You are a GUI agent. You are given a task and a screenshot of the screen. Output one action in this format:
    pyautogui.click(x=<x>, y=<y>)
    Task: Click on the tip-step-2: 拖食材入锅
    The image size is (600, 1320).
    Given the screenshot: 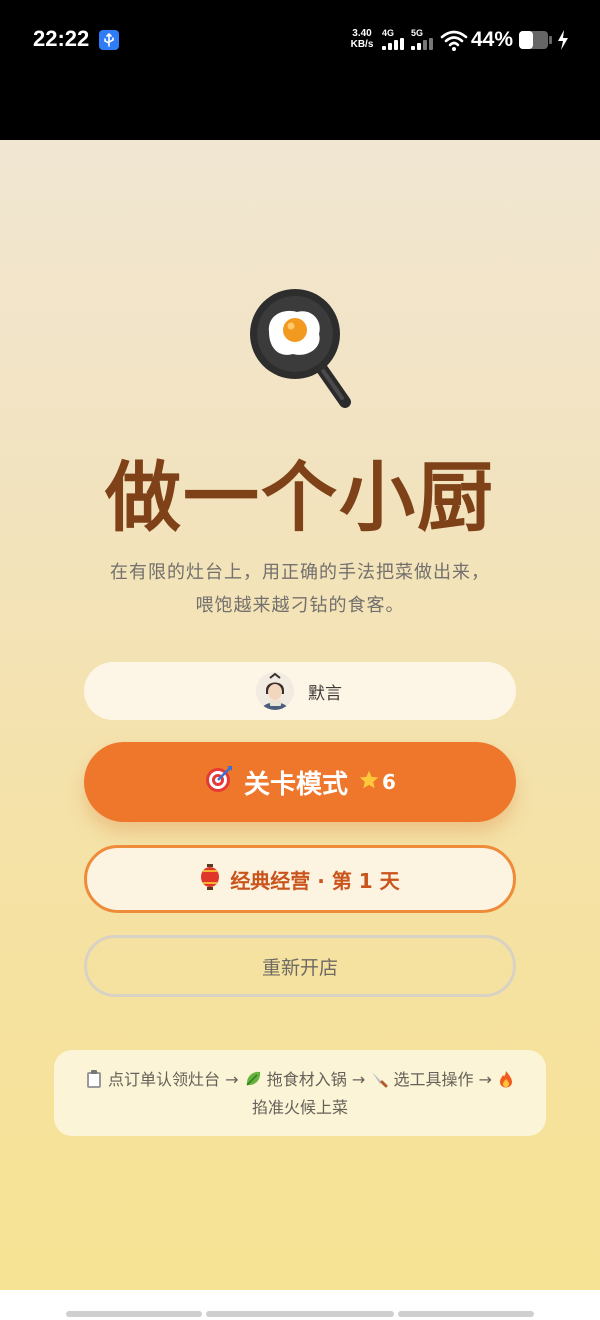 What is the action you would take?
    pyautogui.click(x=306, y=1079)
    